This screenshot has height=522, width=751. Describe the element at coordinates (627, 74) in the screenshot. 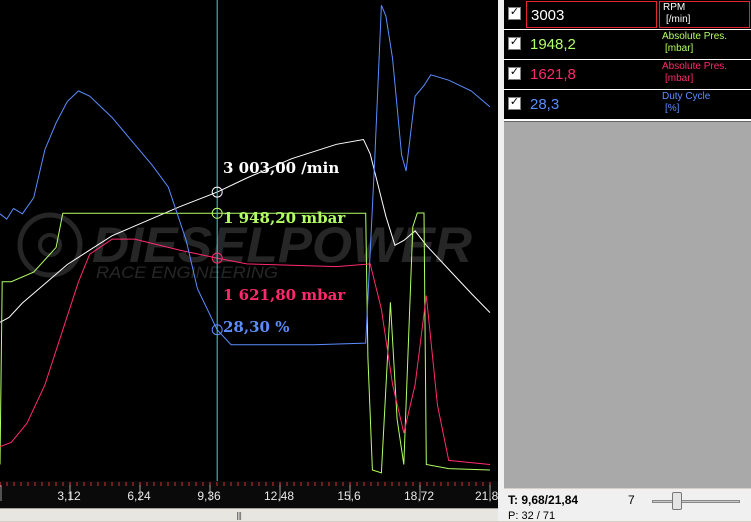

I see `channel-row: ✓ 1621,8 Absolute Pres. [mbar]` at that location.